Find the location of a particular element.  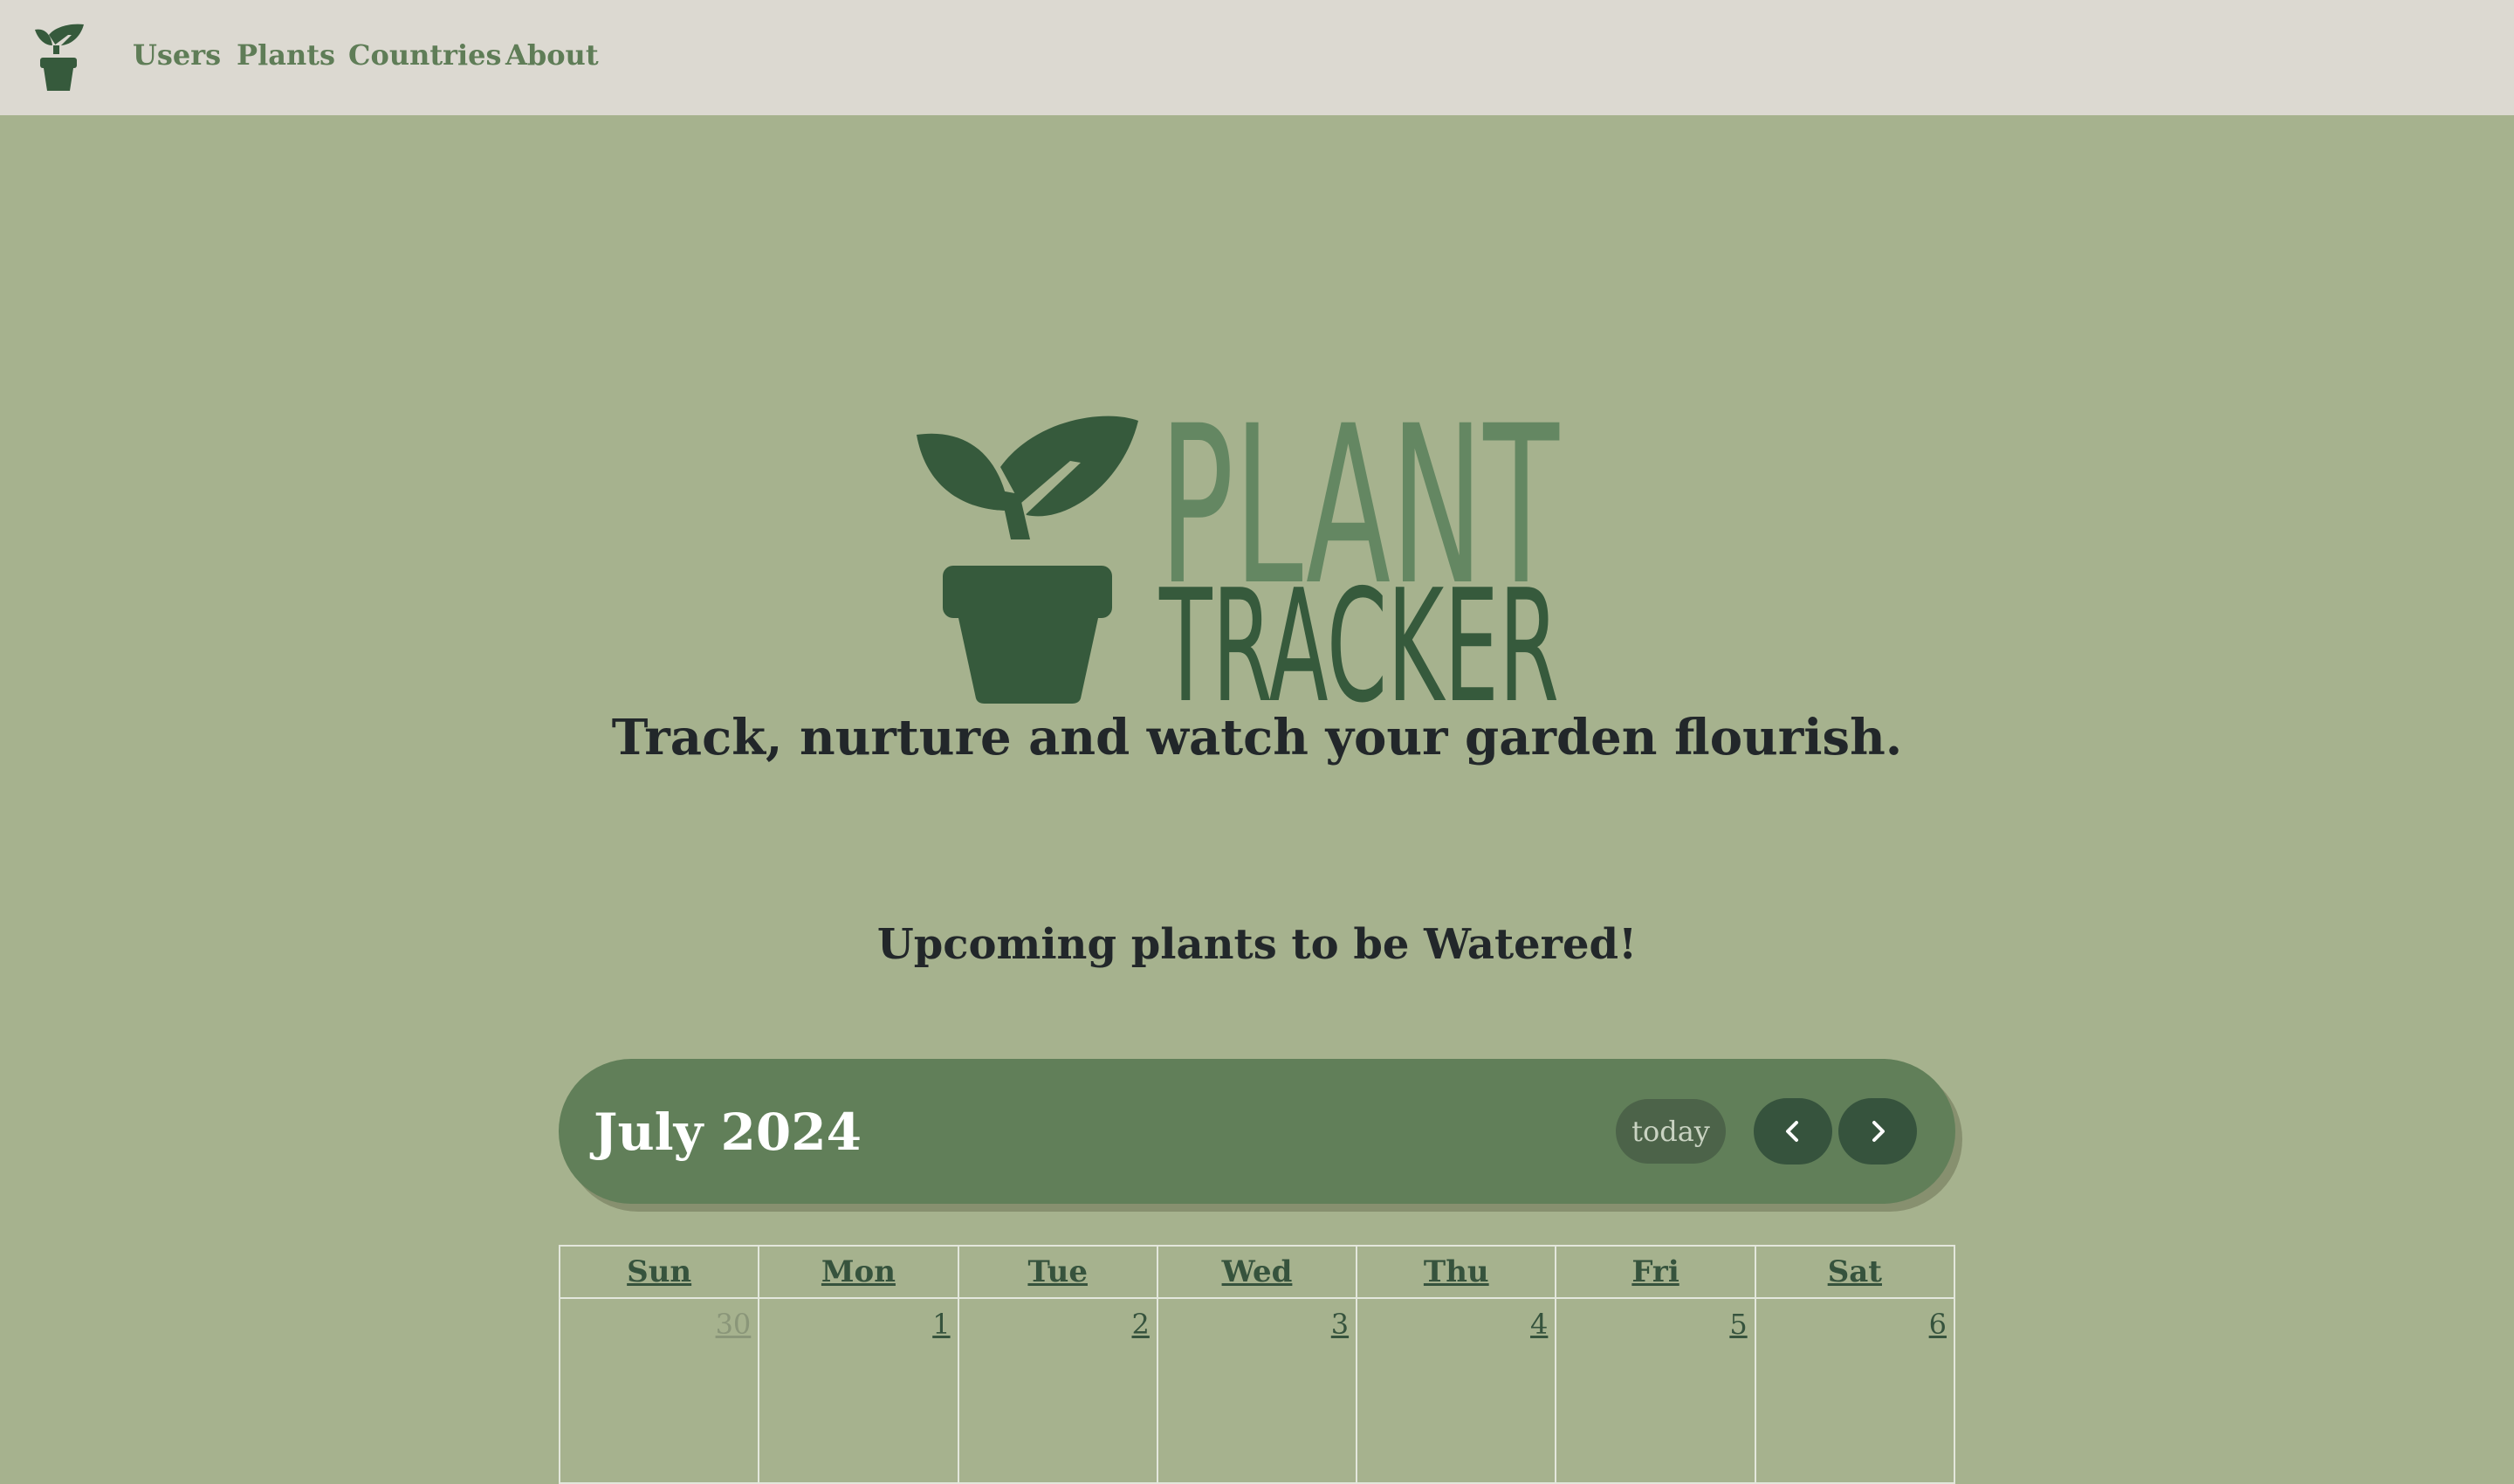

chevron-right-icon is located at coordinates (1878, 1132).